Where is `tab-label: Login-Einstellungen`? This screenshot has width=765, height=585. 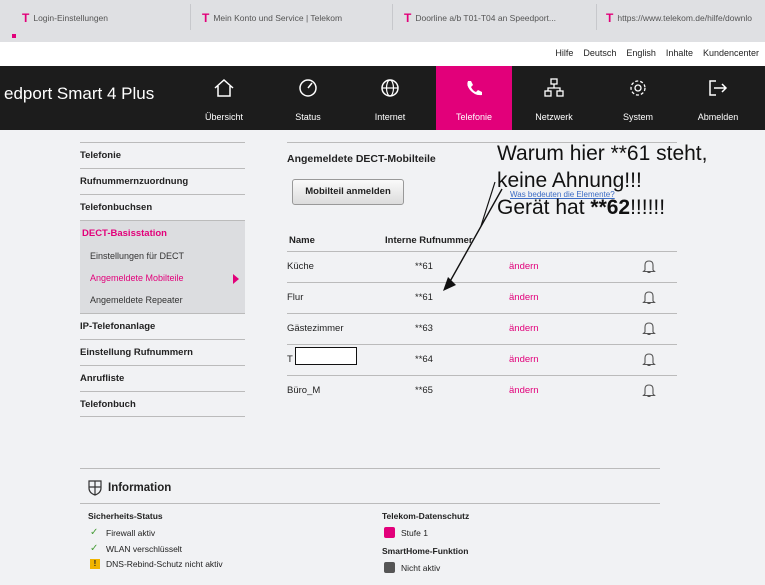 tab-label: Login-Einstellungen is located at coordinates (71, 18).